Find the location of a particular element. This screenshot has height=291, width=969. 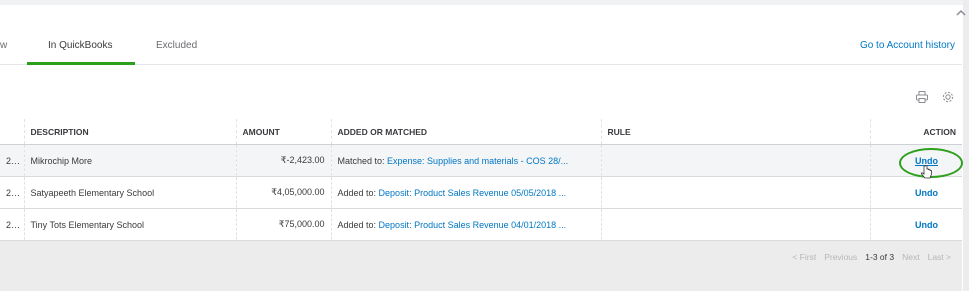

top-strip is located at coordinates (484, 2).